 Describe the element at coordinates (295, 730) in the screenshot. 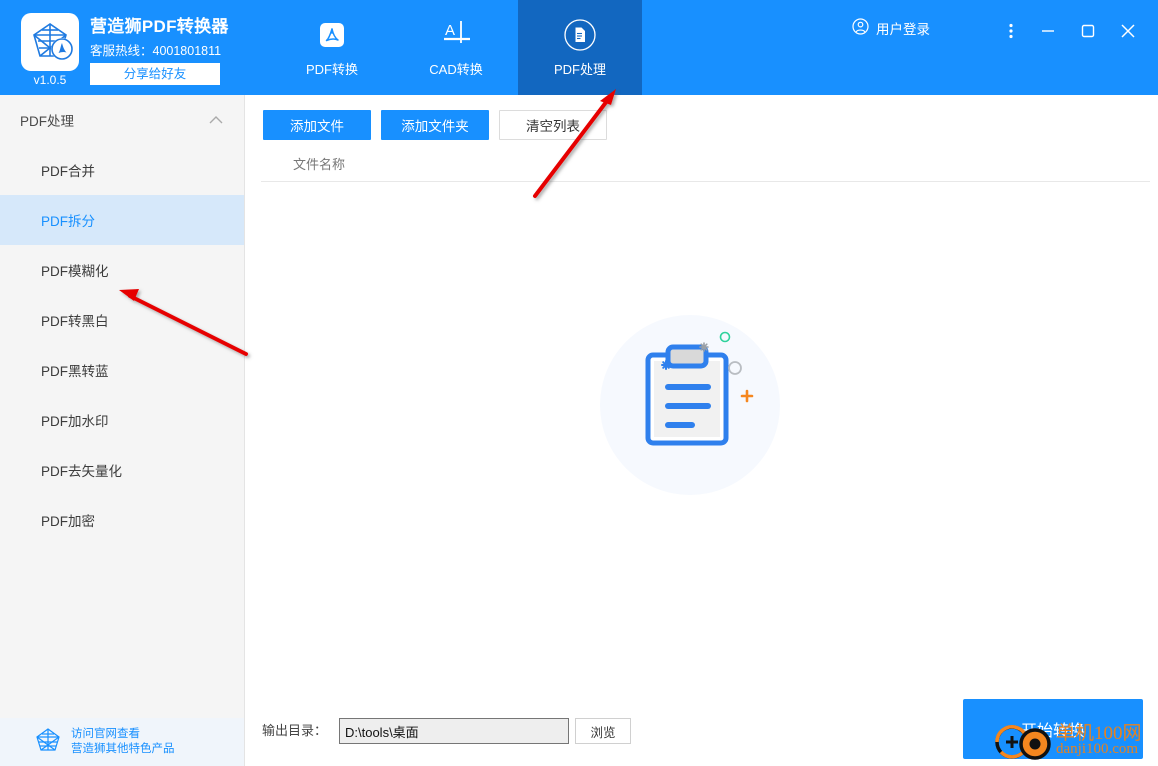

I see `output-dir-label: 输出目录：` at that location.